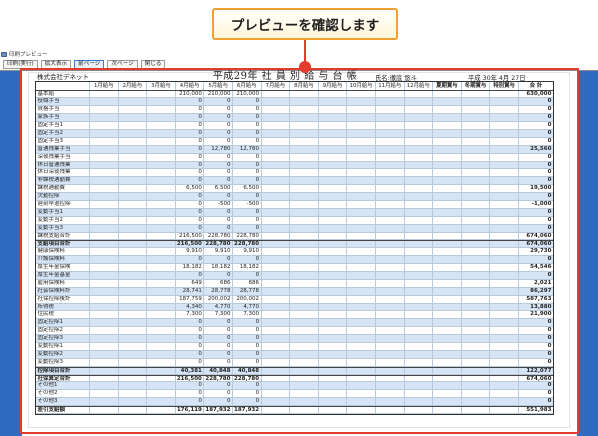 This screenshot has height=436, width=598. I want to click on window-title: 印刷プレビュー, so click(28, 55).